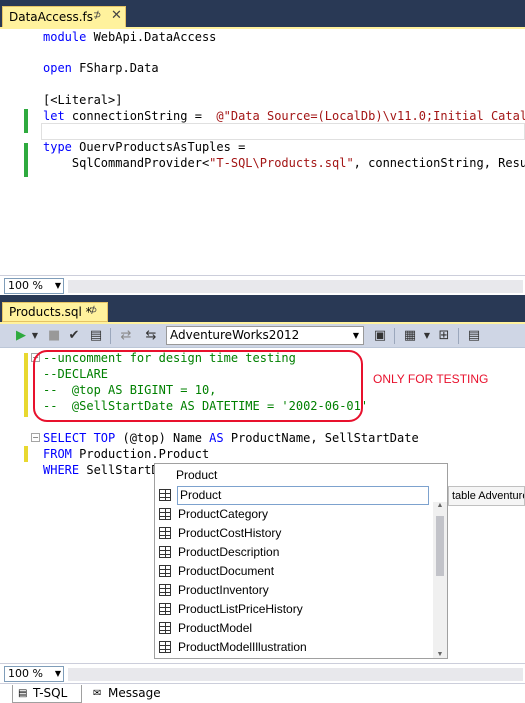 The width and height of the screenshot is (525, 703). I want to click on tab-label: DataAccess.fs, so click(51, 17).